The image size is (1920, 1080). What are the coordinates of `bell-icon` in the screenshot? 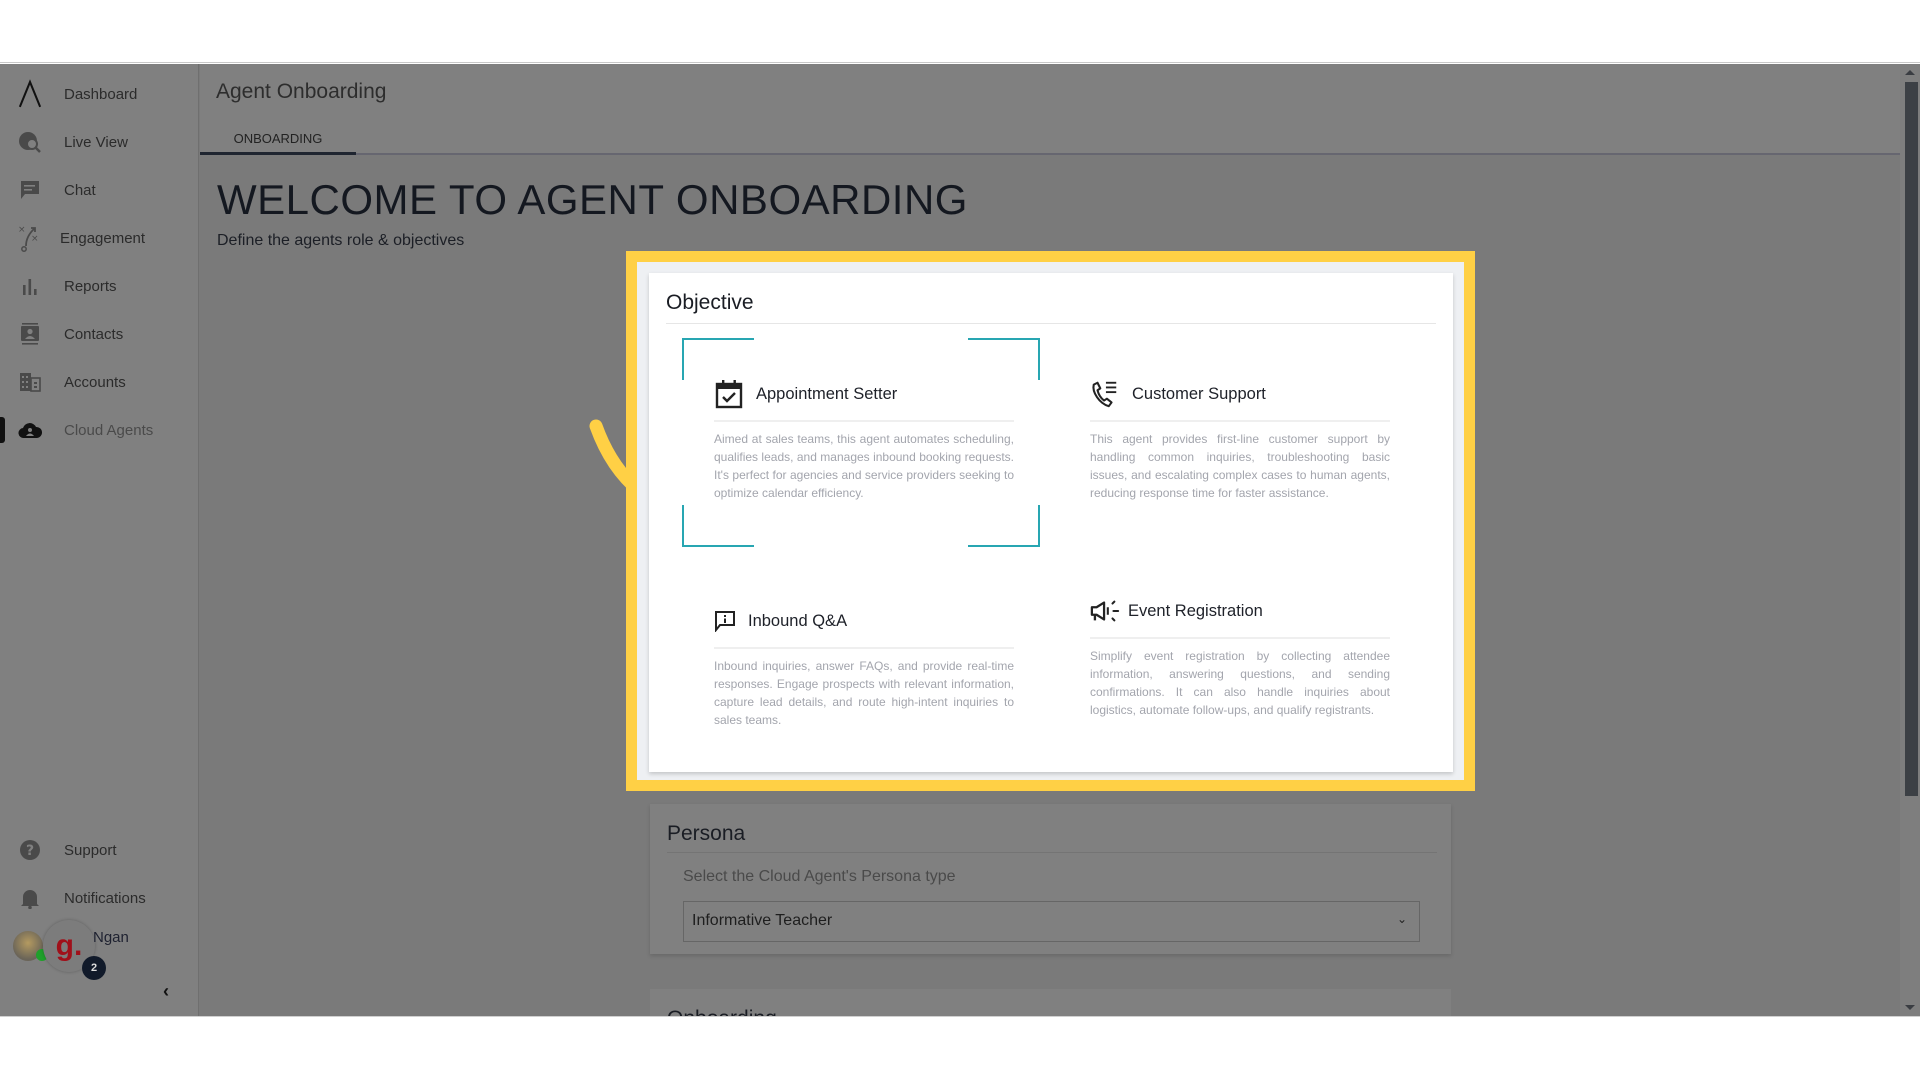 It's located at (30, 898).